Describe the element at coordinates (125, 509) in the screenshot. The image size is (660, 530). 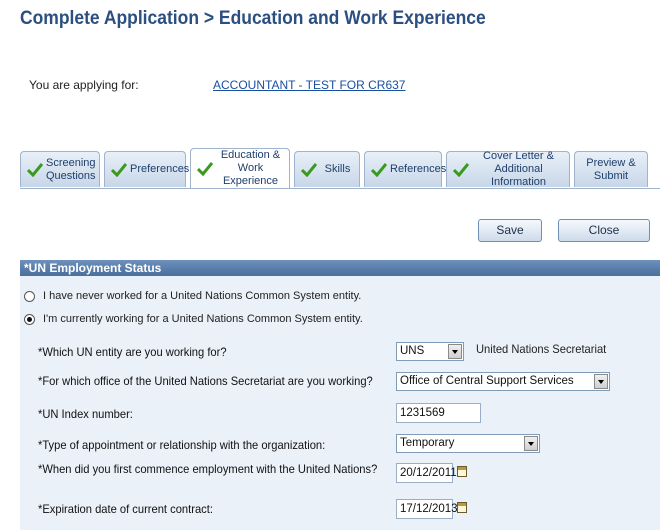
I see `expiration-label: *Expiration date of current contract:` at that location.